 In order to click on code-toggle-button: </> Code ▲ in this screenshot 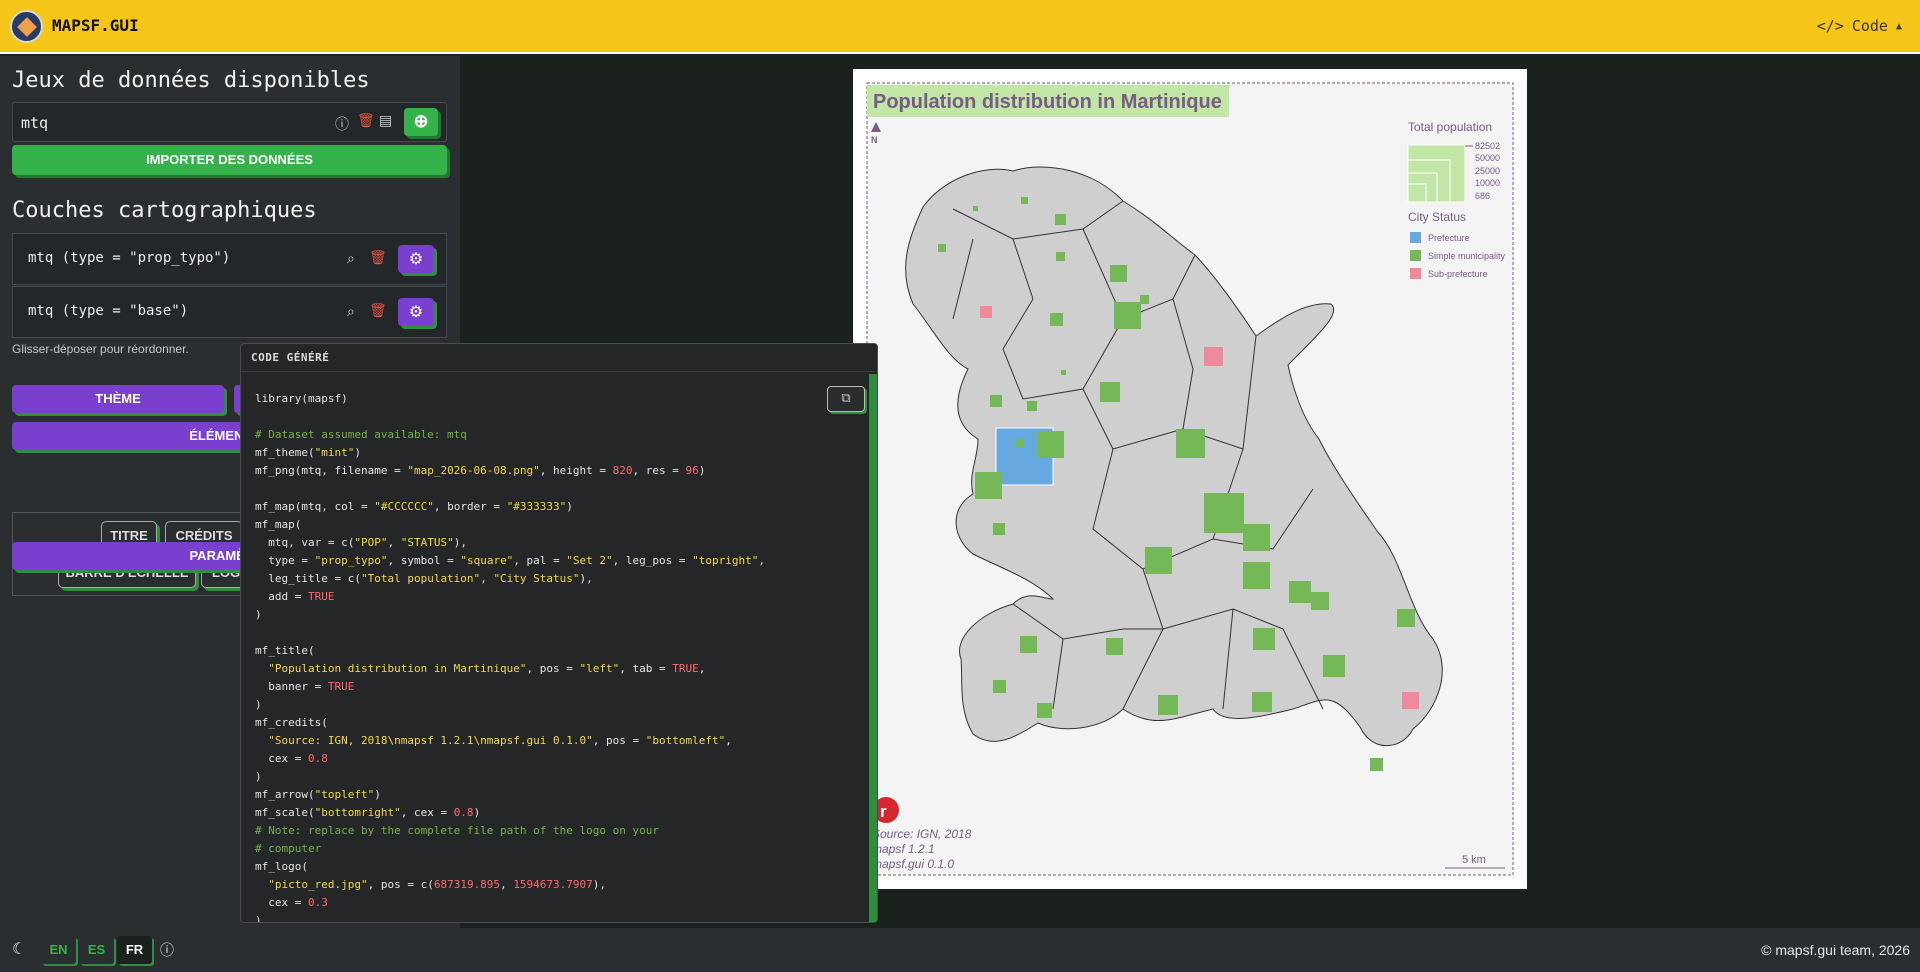, I will do `click(1859, 26)`.